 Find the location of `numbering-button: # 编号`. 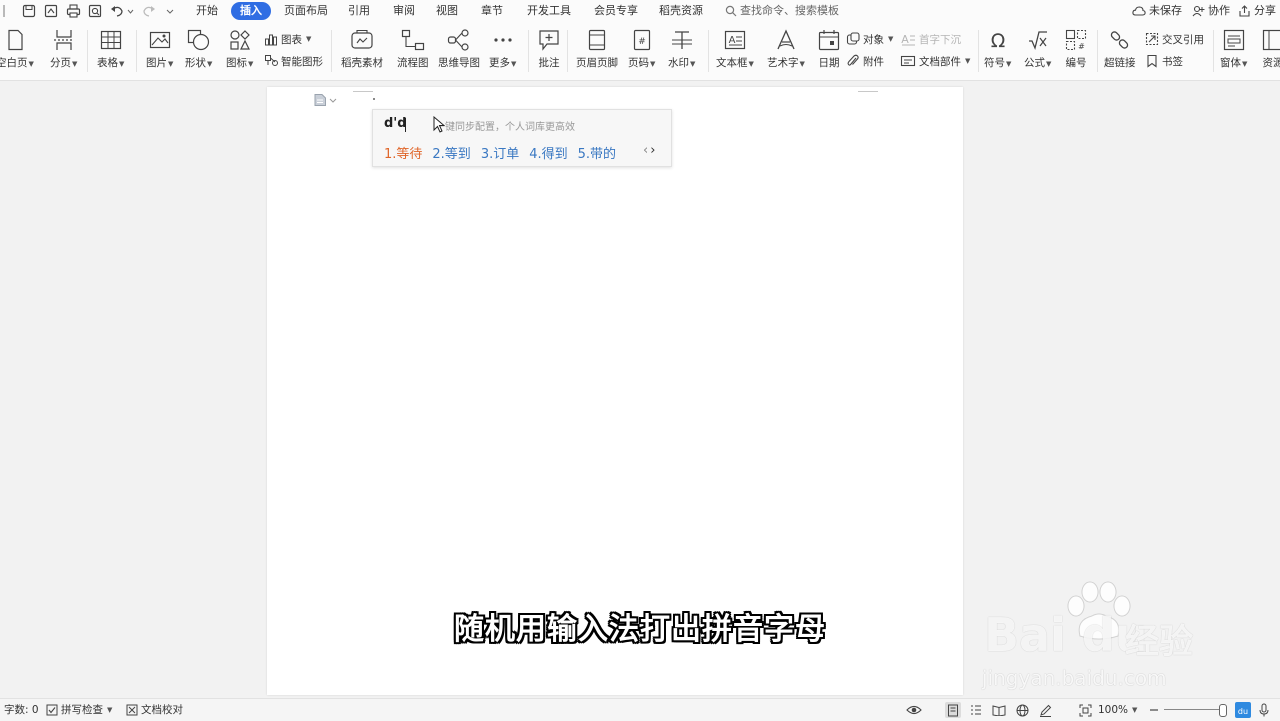

numbering-button: # 编号 is located at coordinates (1076, 51).